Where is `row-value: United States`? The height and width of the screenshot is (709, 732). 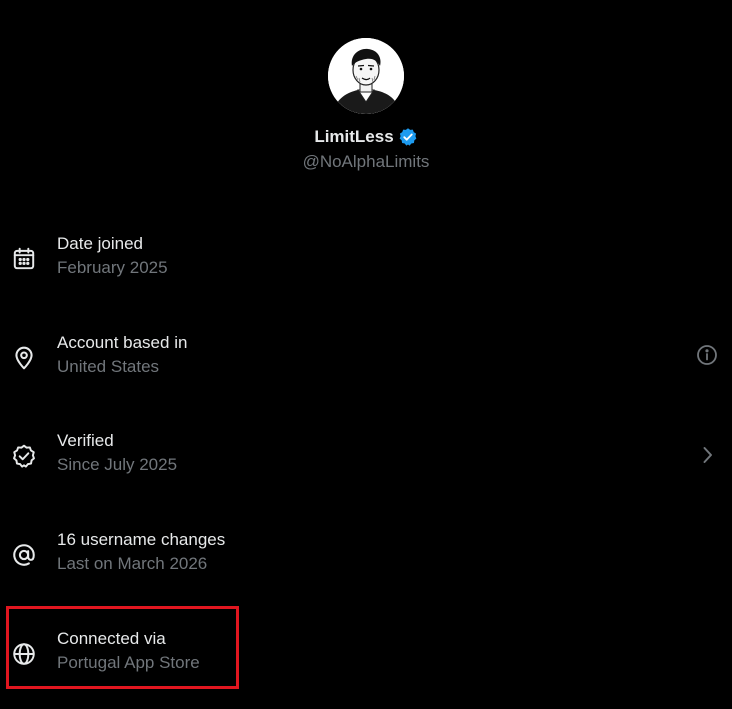 row-value: United States is located at coordinates (108, 366).